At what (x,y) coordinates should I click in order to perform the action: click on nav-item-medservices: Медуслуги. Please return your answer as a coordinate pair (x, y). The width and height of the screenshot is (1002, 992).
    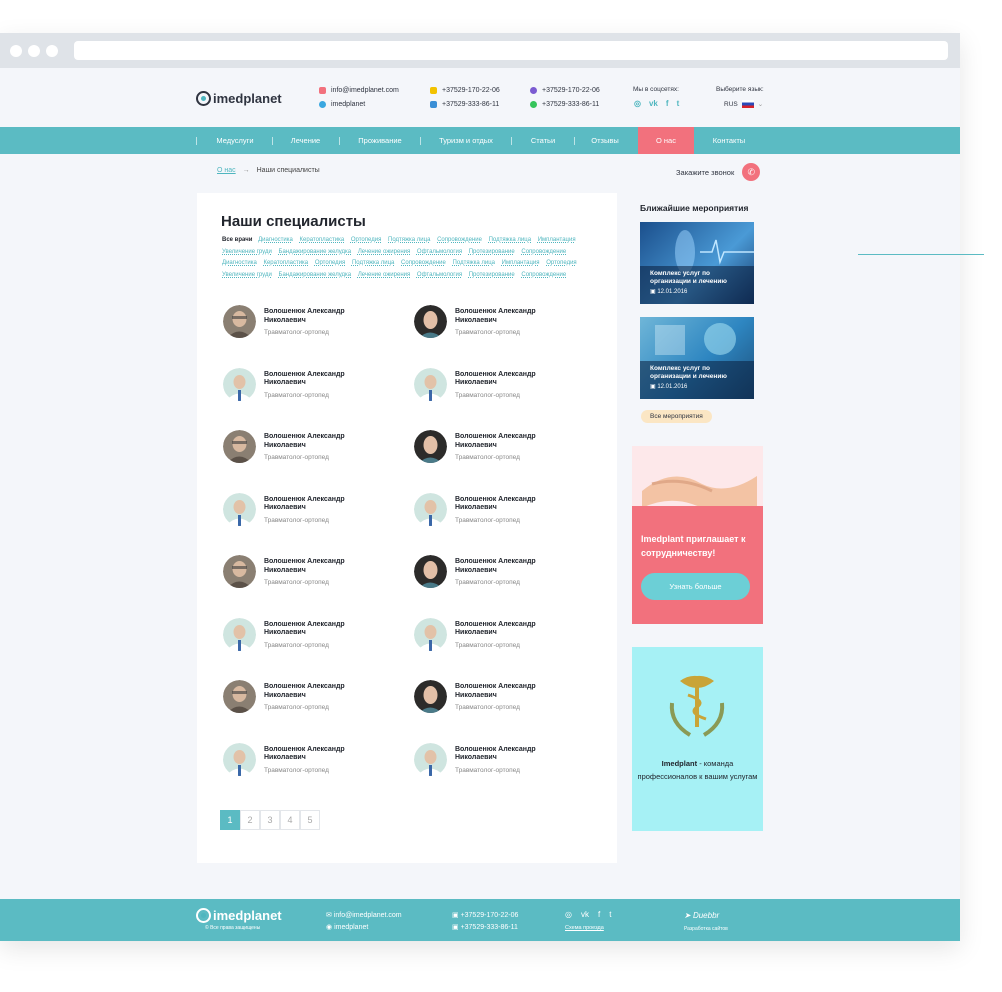
    Looking at the image, I should click on (235, 140).